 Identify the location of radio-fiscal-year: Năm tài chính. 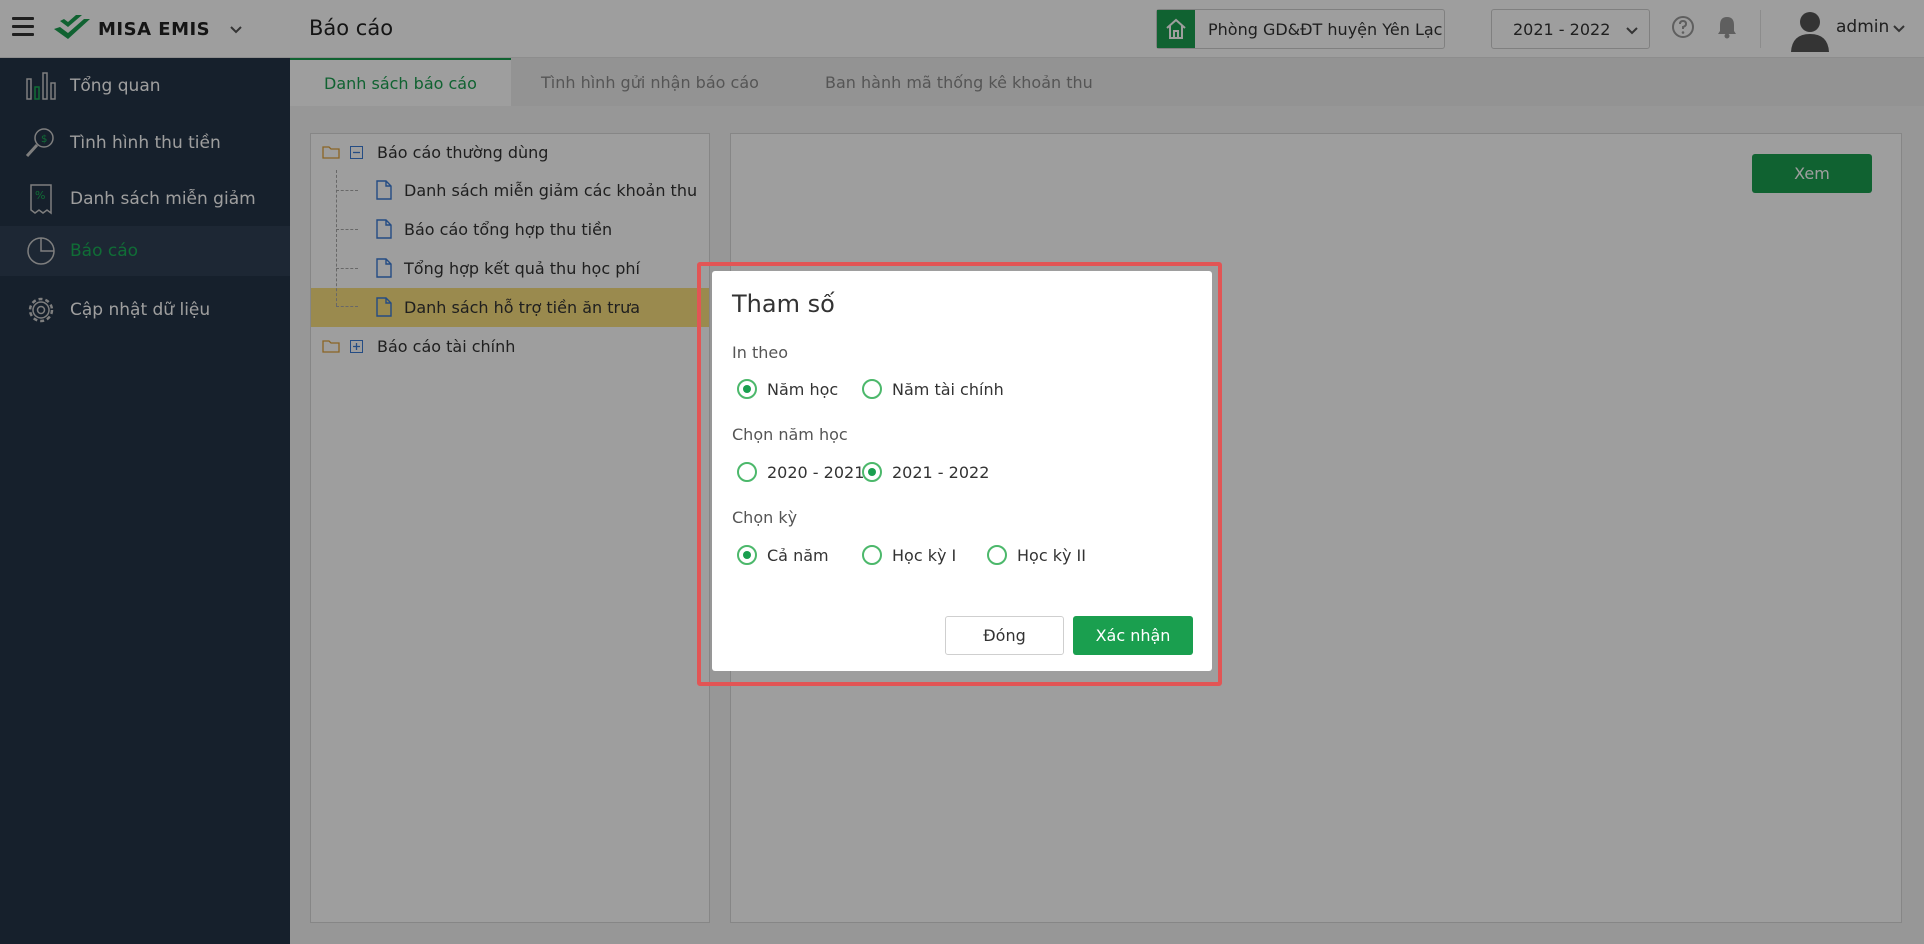
(933, 389).